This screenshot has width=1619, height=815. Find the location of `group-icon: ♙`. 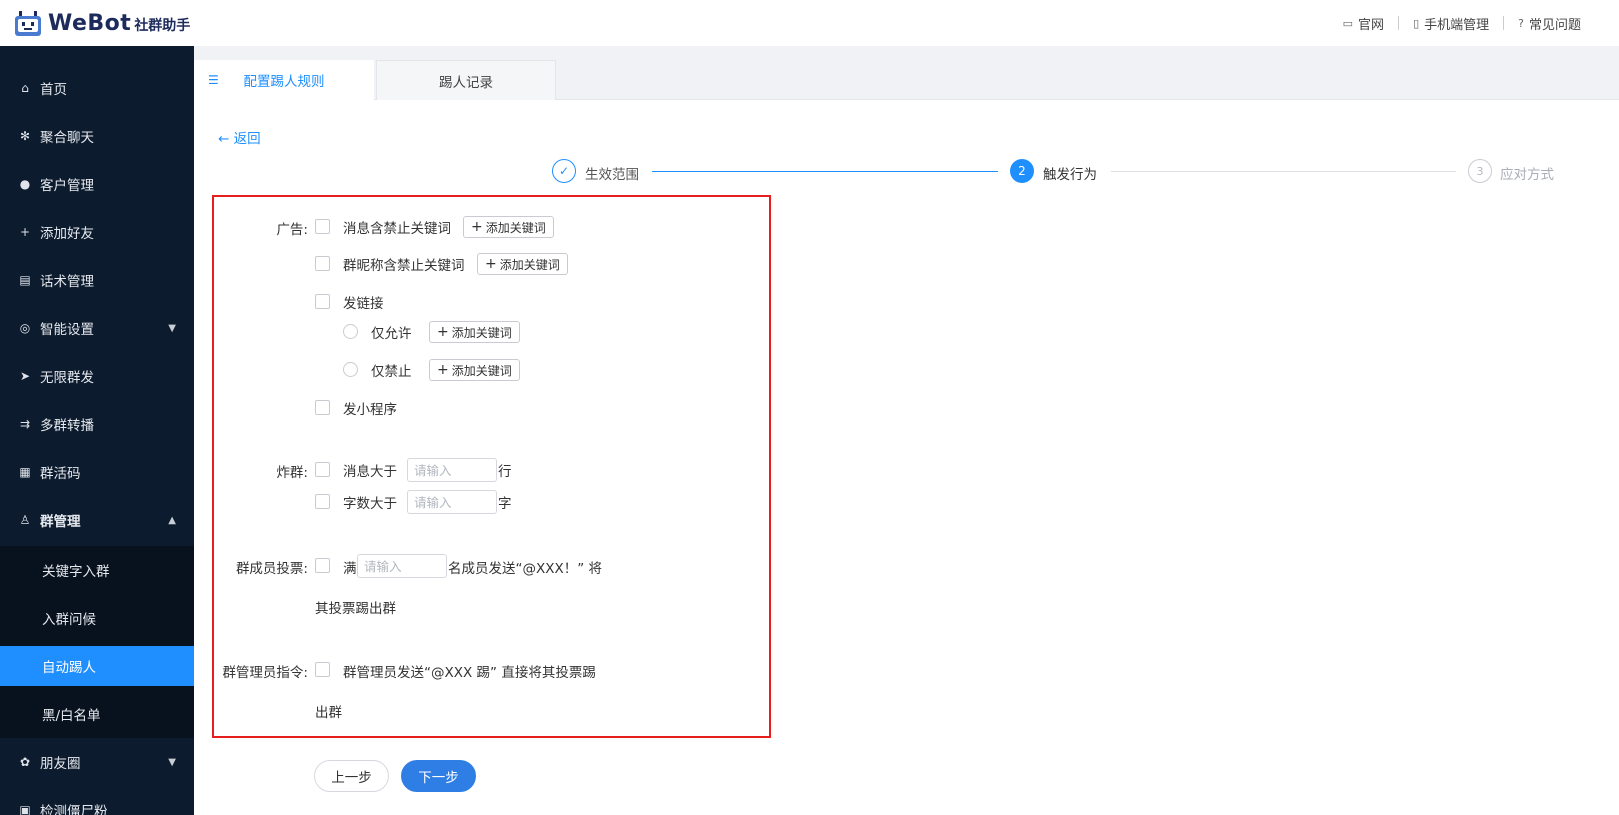

group-icon: ♙ is located at coordinates (25, 520).